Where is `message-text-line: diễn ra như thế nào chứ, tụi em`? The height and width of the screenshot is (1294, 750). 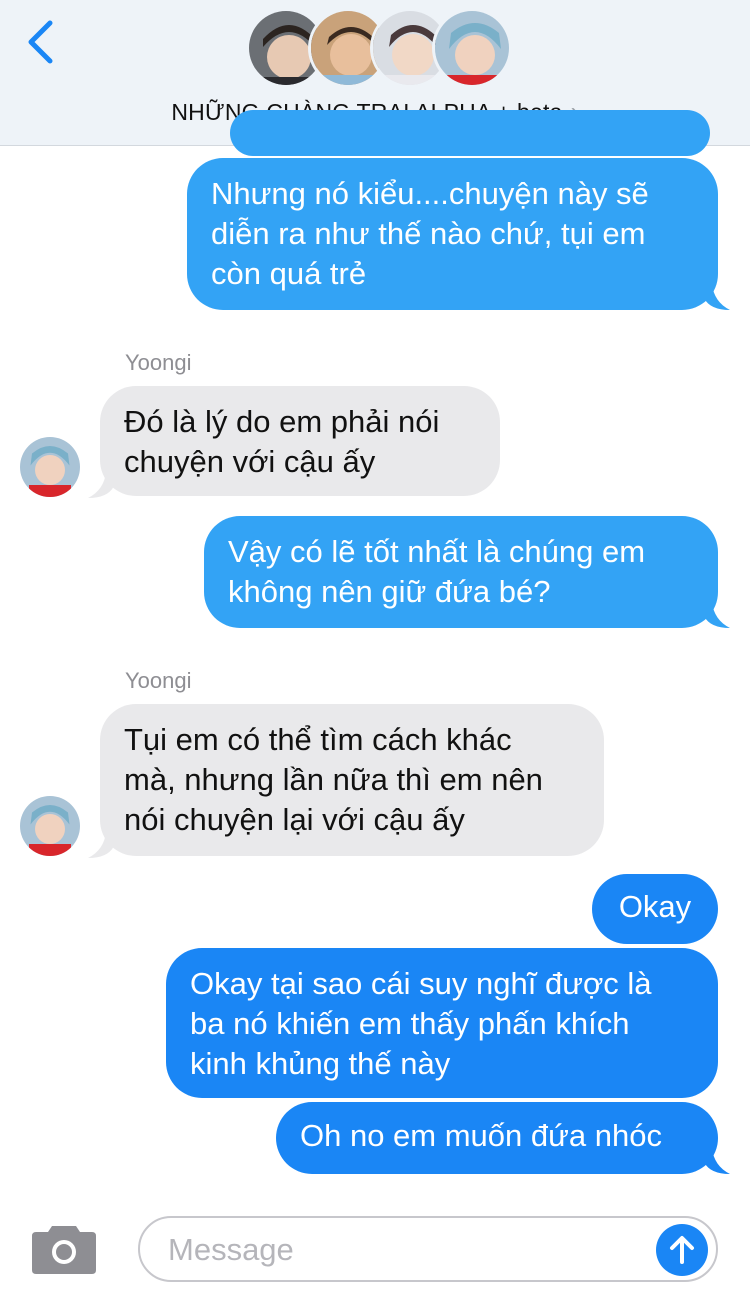 message-text-line: diễn ra như thế nào chứ, tụi em is located at coordinates (428, 233).